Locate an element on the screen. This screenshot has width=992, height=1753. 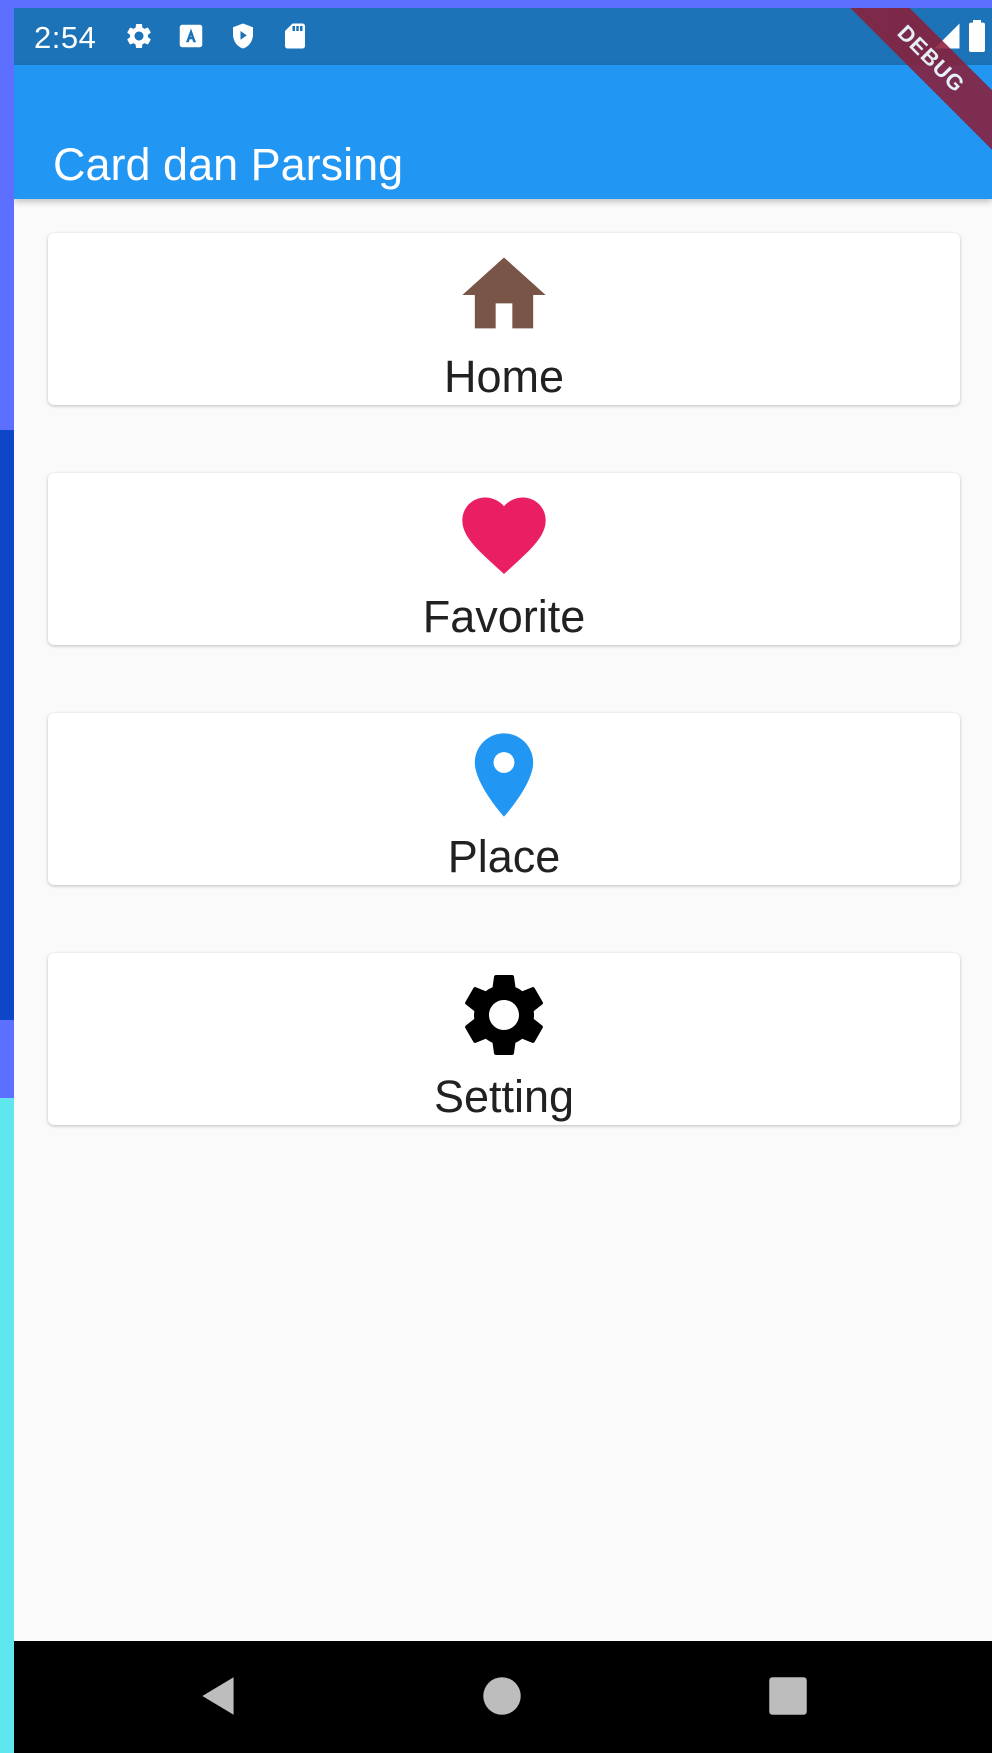
place-icon is located at coordinates (504, 775).